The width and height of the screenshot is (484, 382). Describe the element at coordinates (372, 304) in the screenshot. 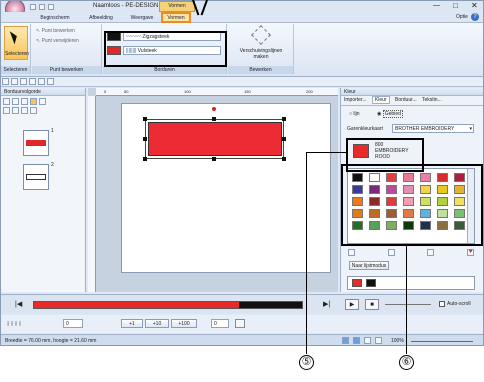

I see `stop-button: ■` at that location.